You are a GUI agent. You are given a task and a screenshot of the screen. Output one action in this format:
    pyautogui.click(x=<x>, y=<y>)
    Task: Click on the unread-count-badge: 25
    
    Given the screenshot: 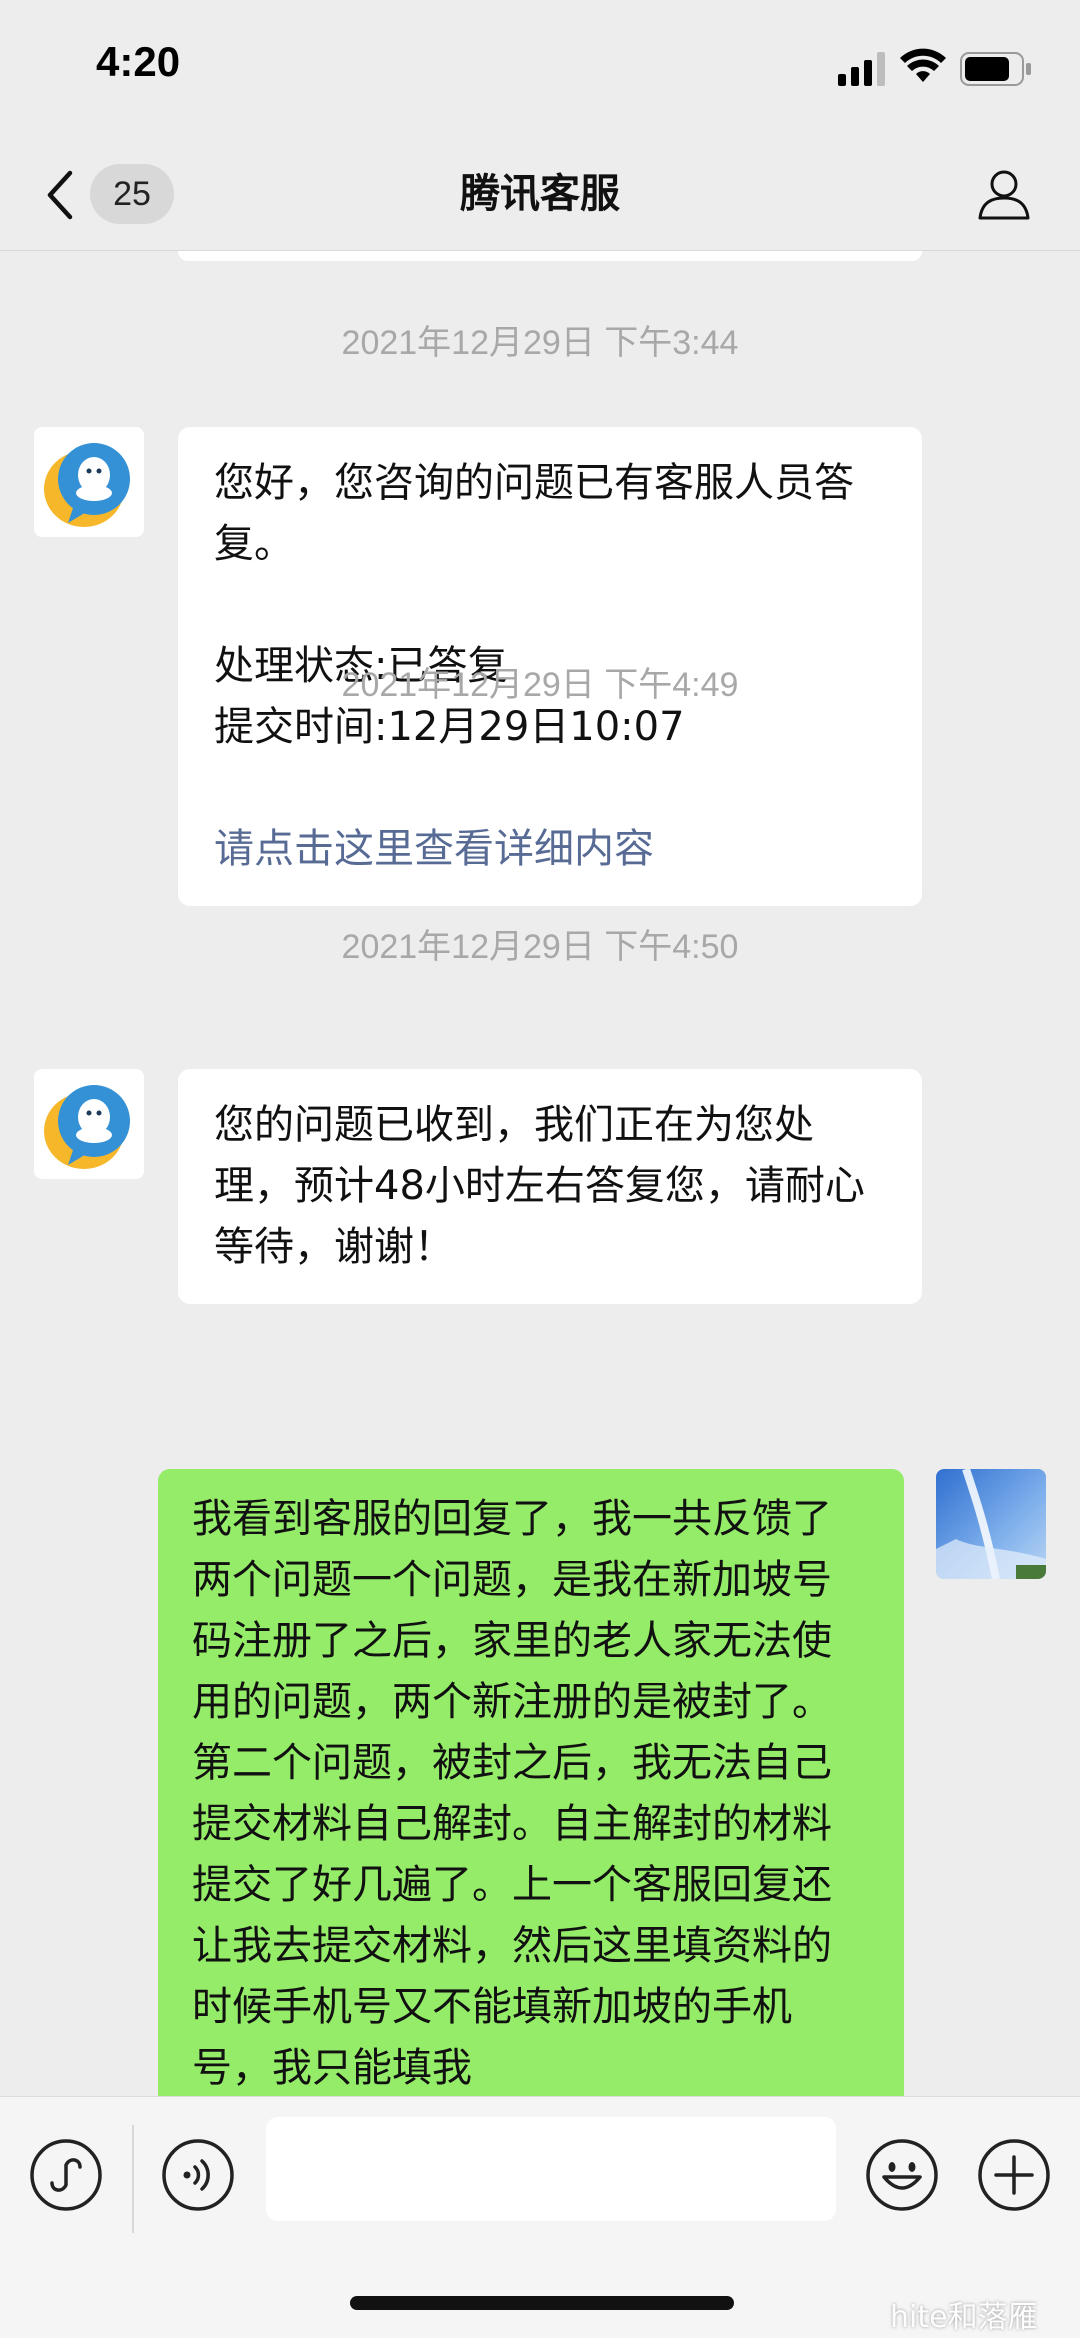 What is the action you would take?
    pyautogui.click(x=132, y=194)
    